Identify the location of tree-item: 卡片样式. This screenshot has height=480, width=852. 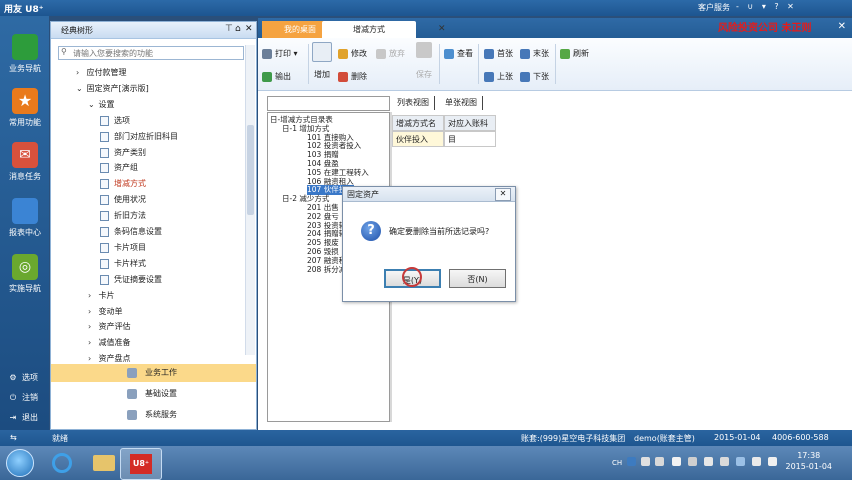
(123, 264).